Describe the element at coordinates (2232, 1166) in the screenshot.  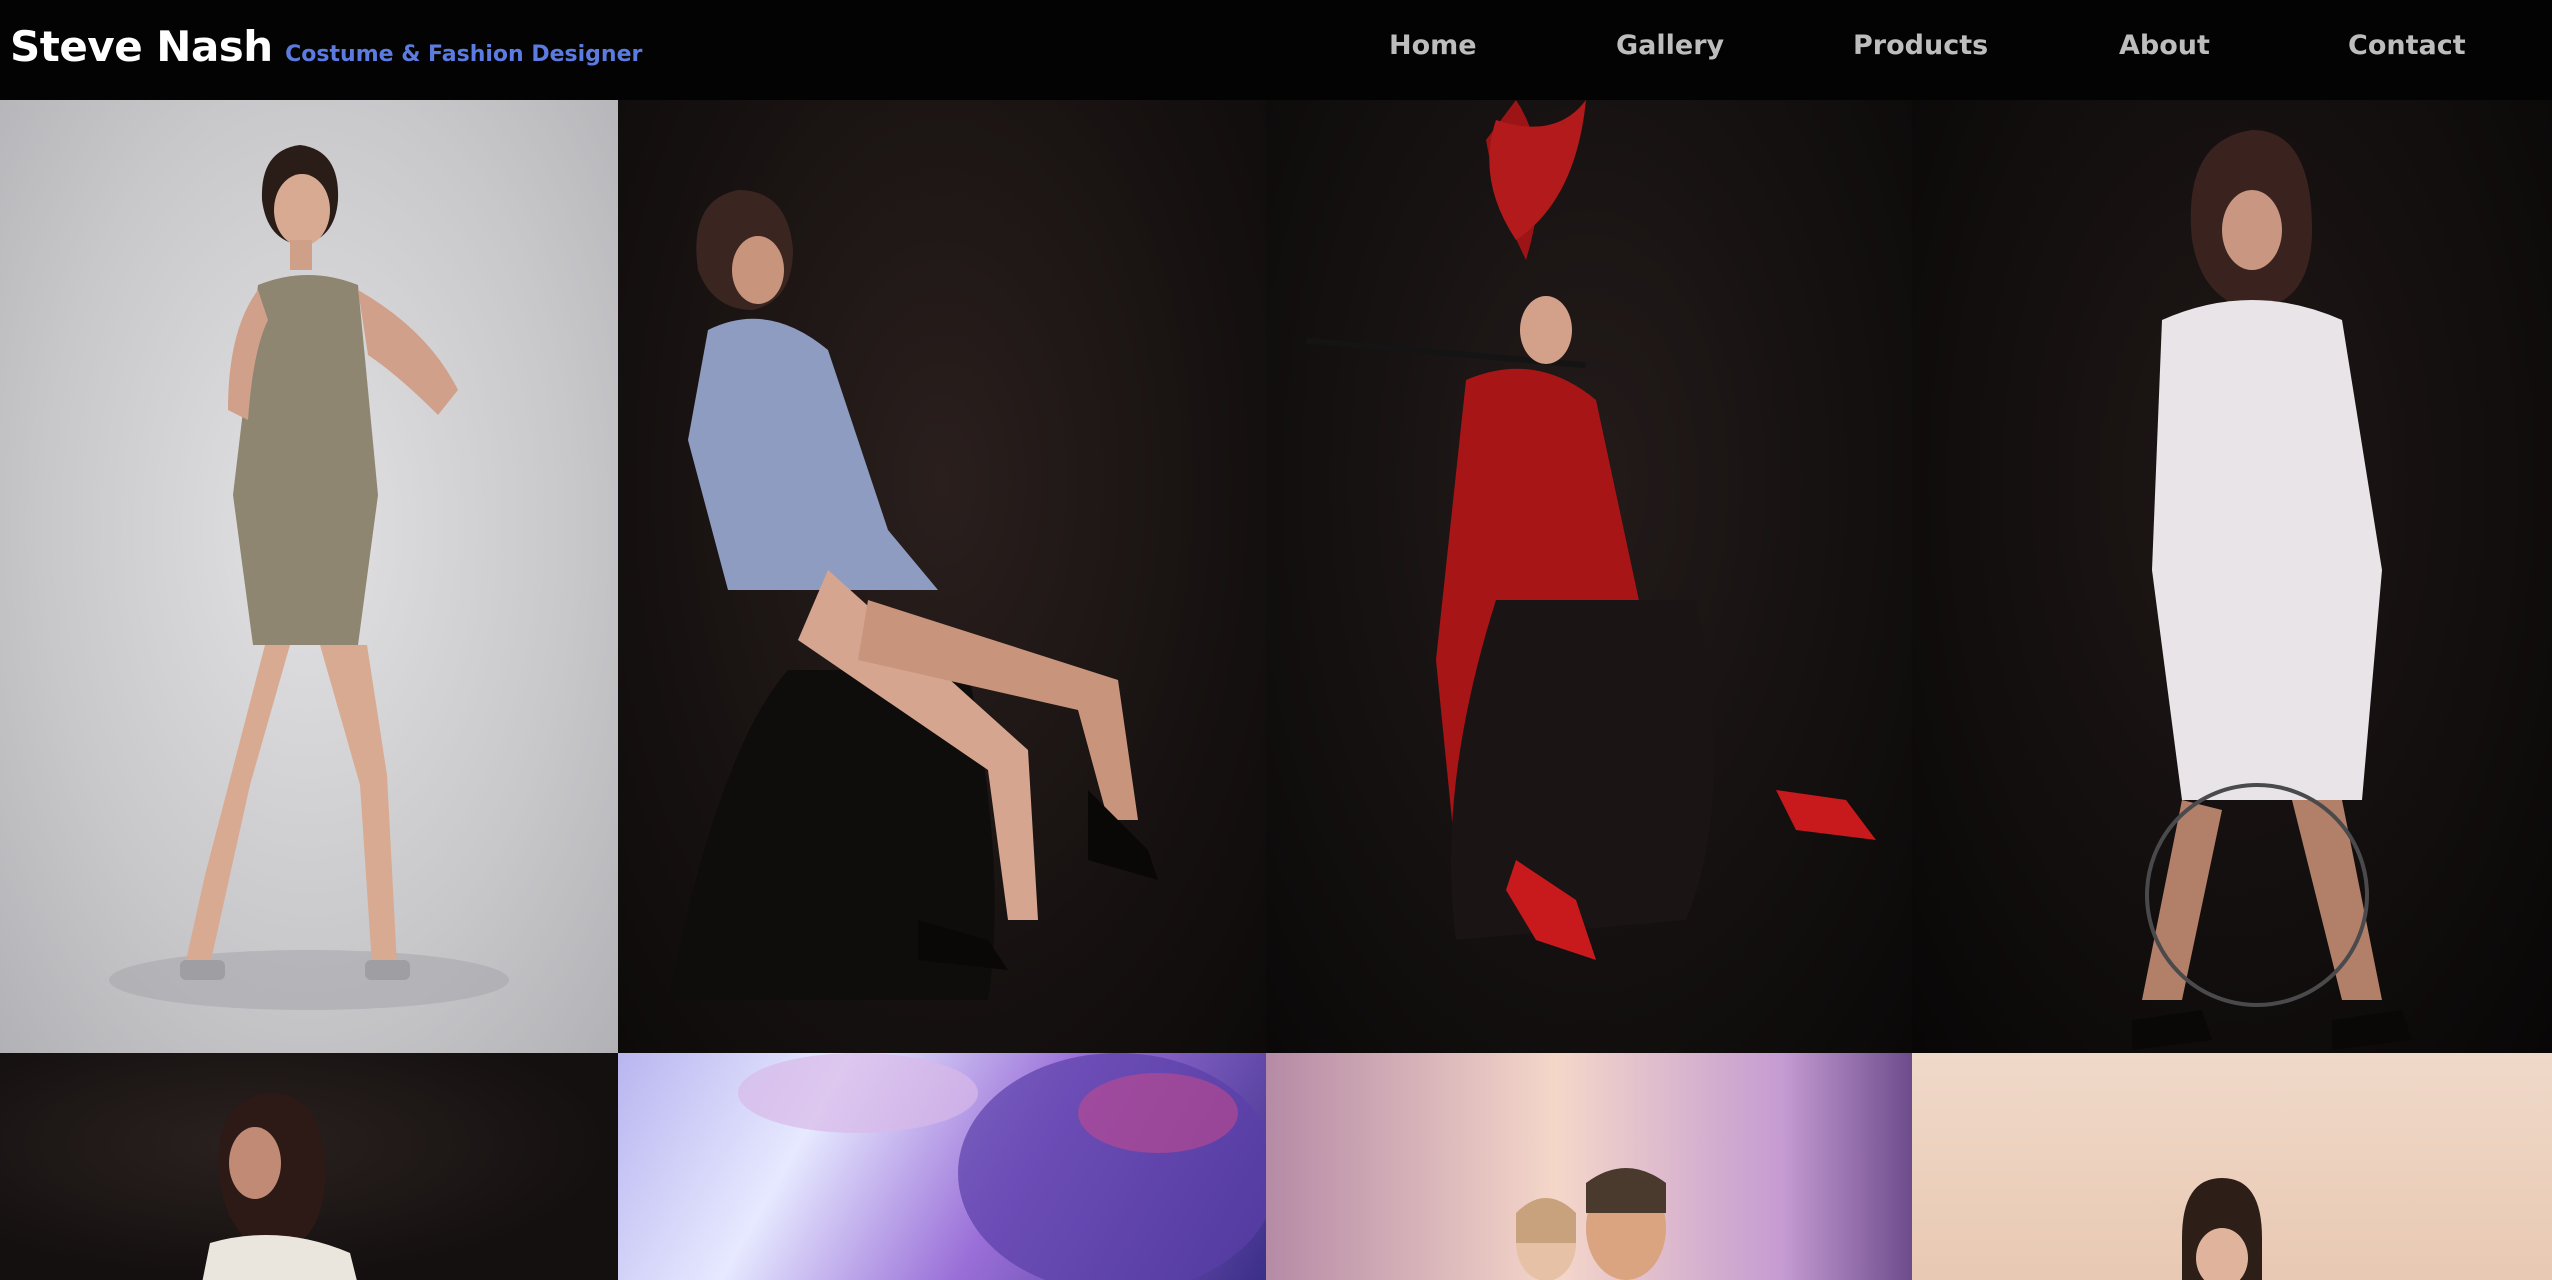
I see `gallery-photo-model-on-beige` at that location.